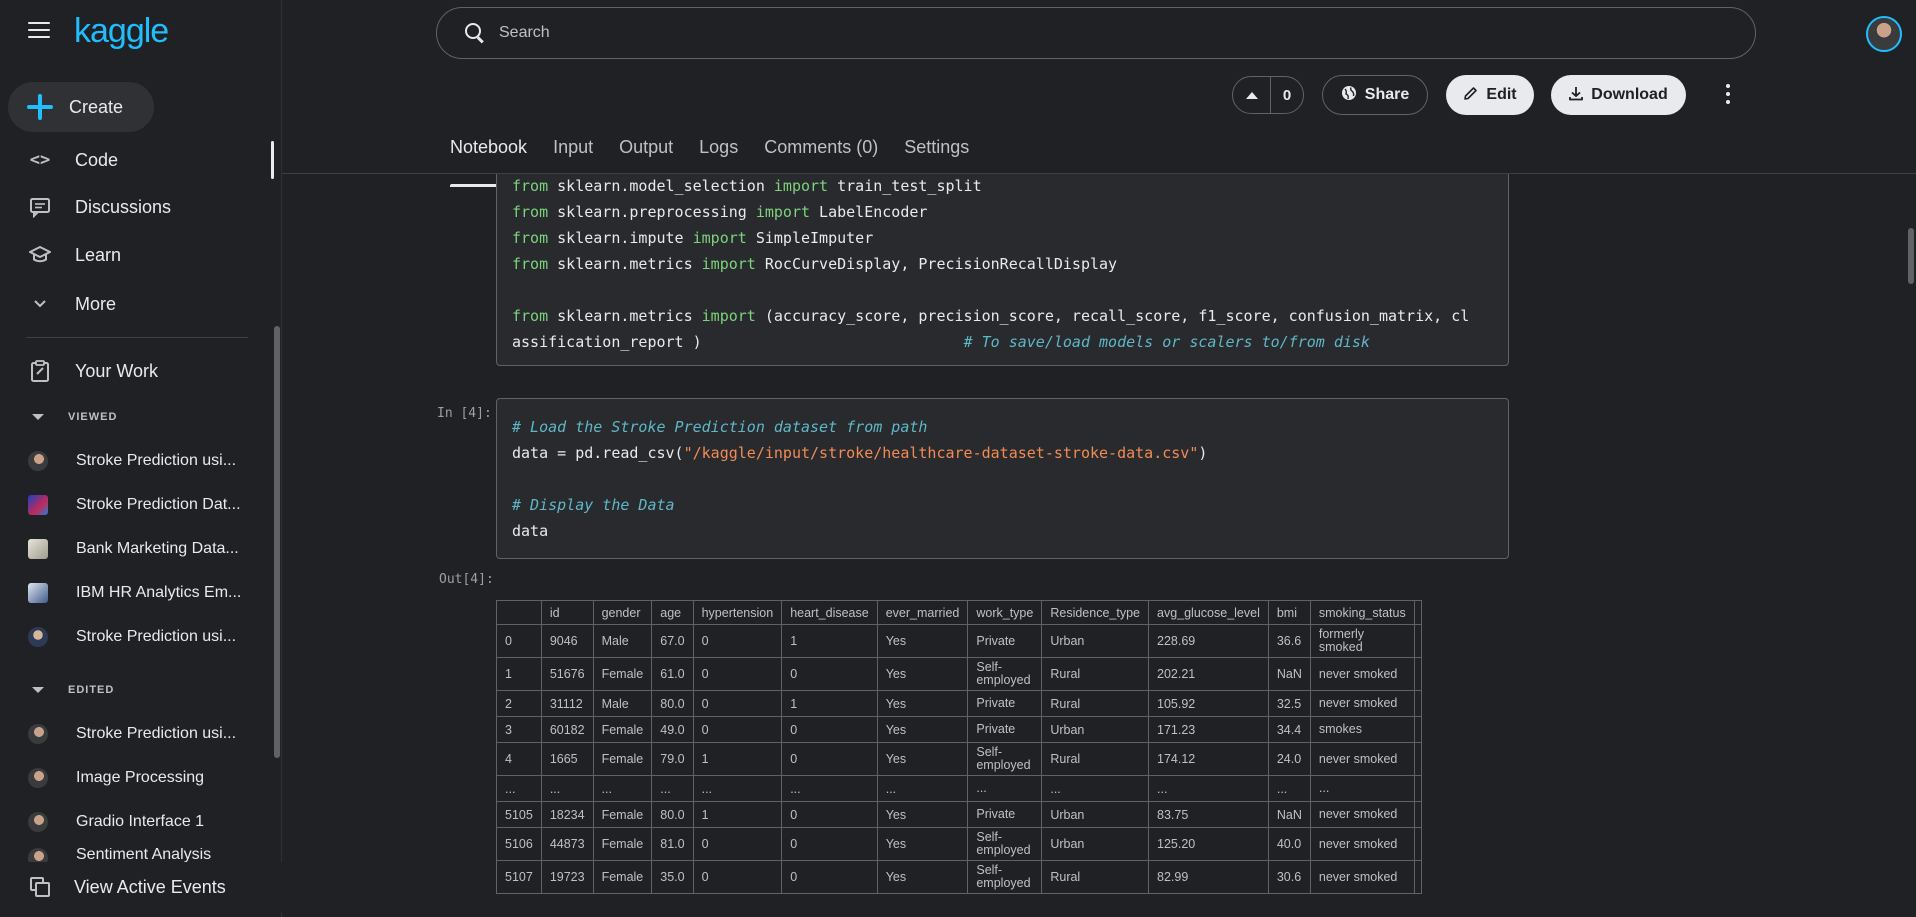 This screenshot has height=917, width=1916. Describe the element at coordinates (1490, 95) in the screenshot. I see `edit-button: Edit` at that location.